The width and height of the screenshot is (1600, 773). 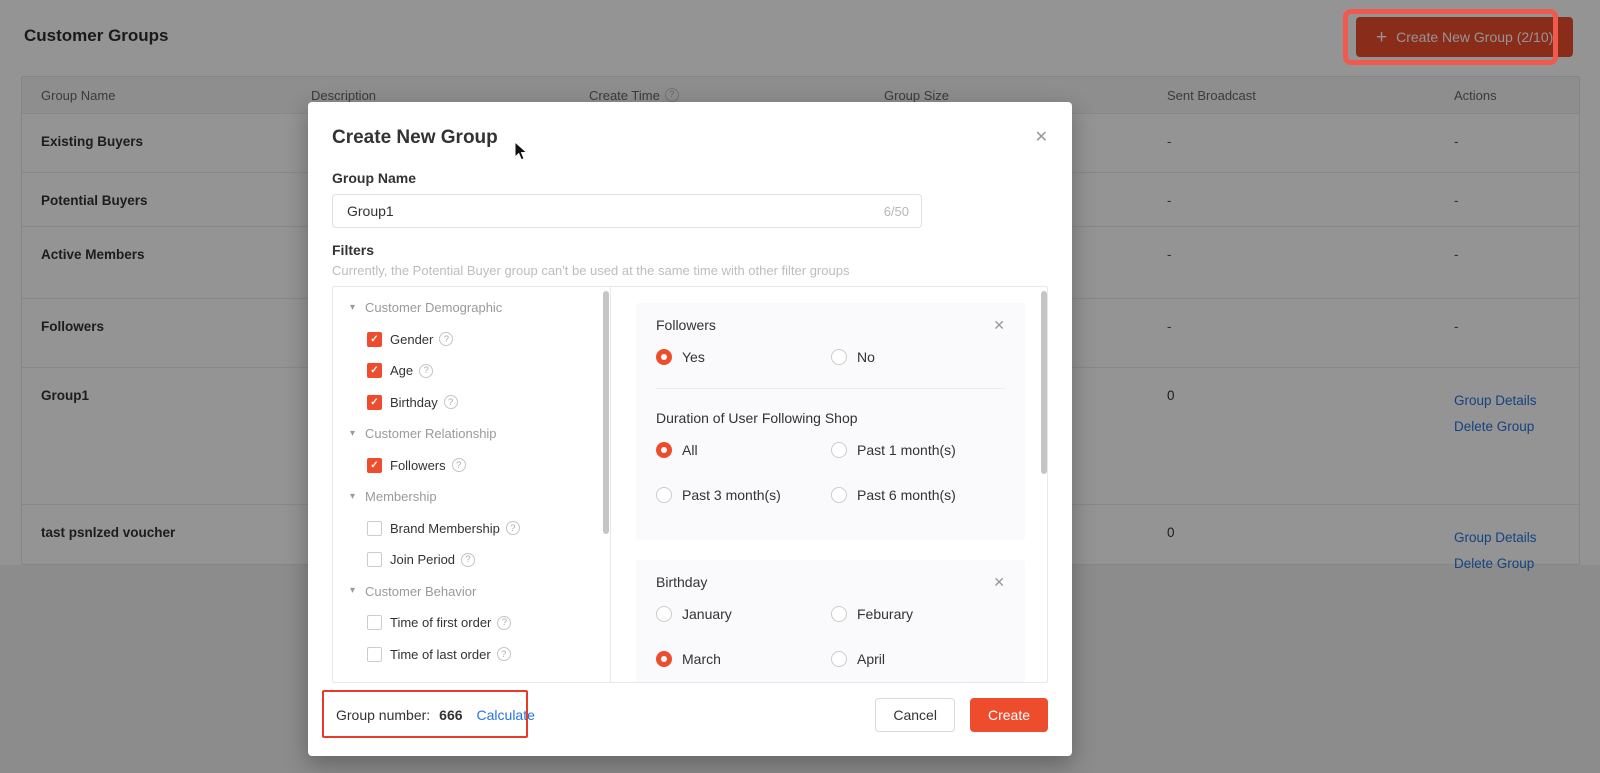 I want to click on tree-item-age: ✓ Age ?, so click(x=471, y=371).